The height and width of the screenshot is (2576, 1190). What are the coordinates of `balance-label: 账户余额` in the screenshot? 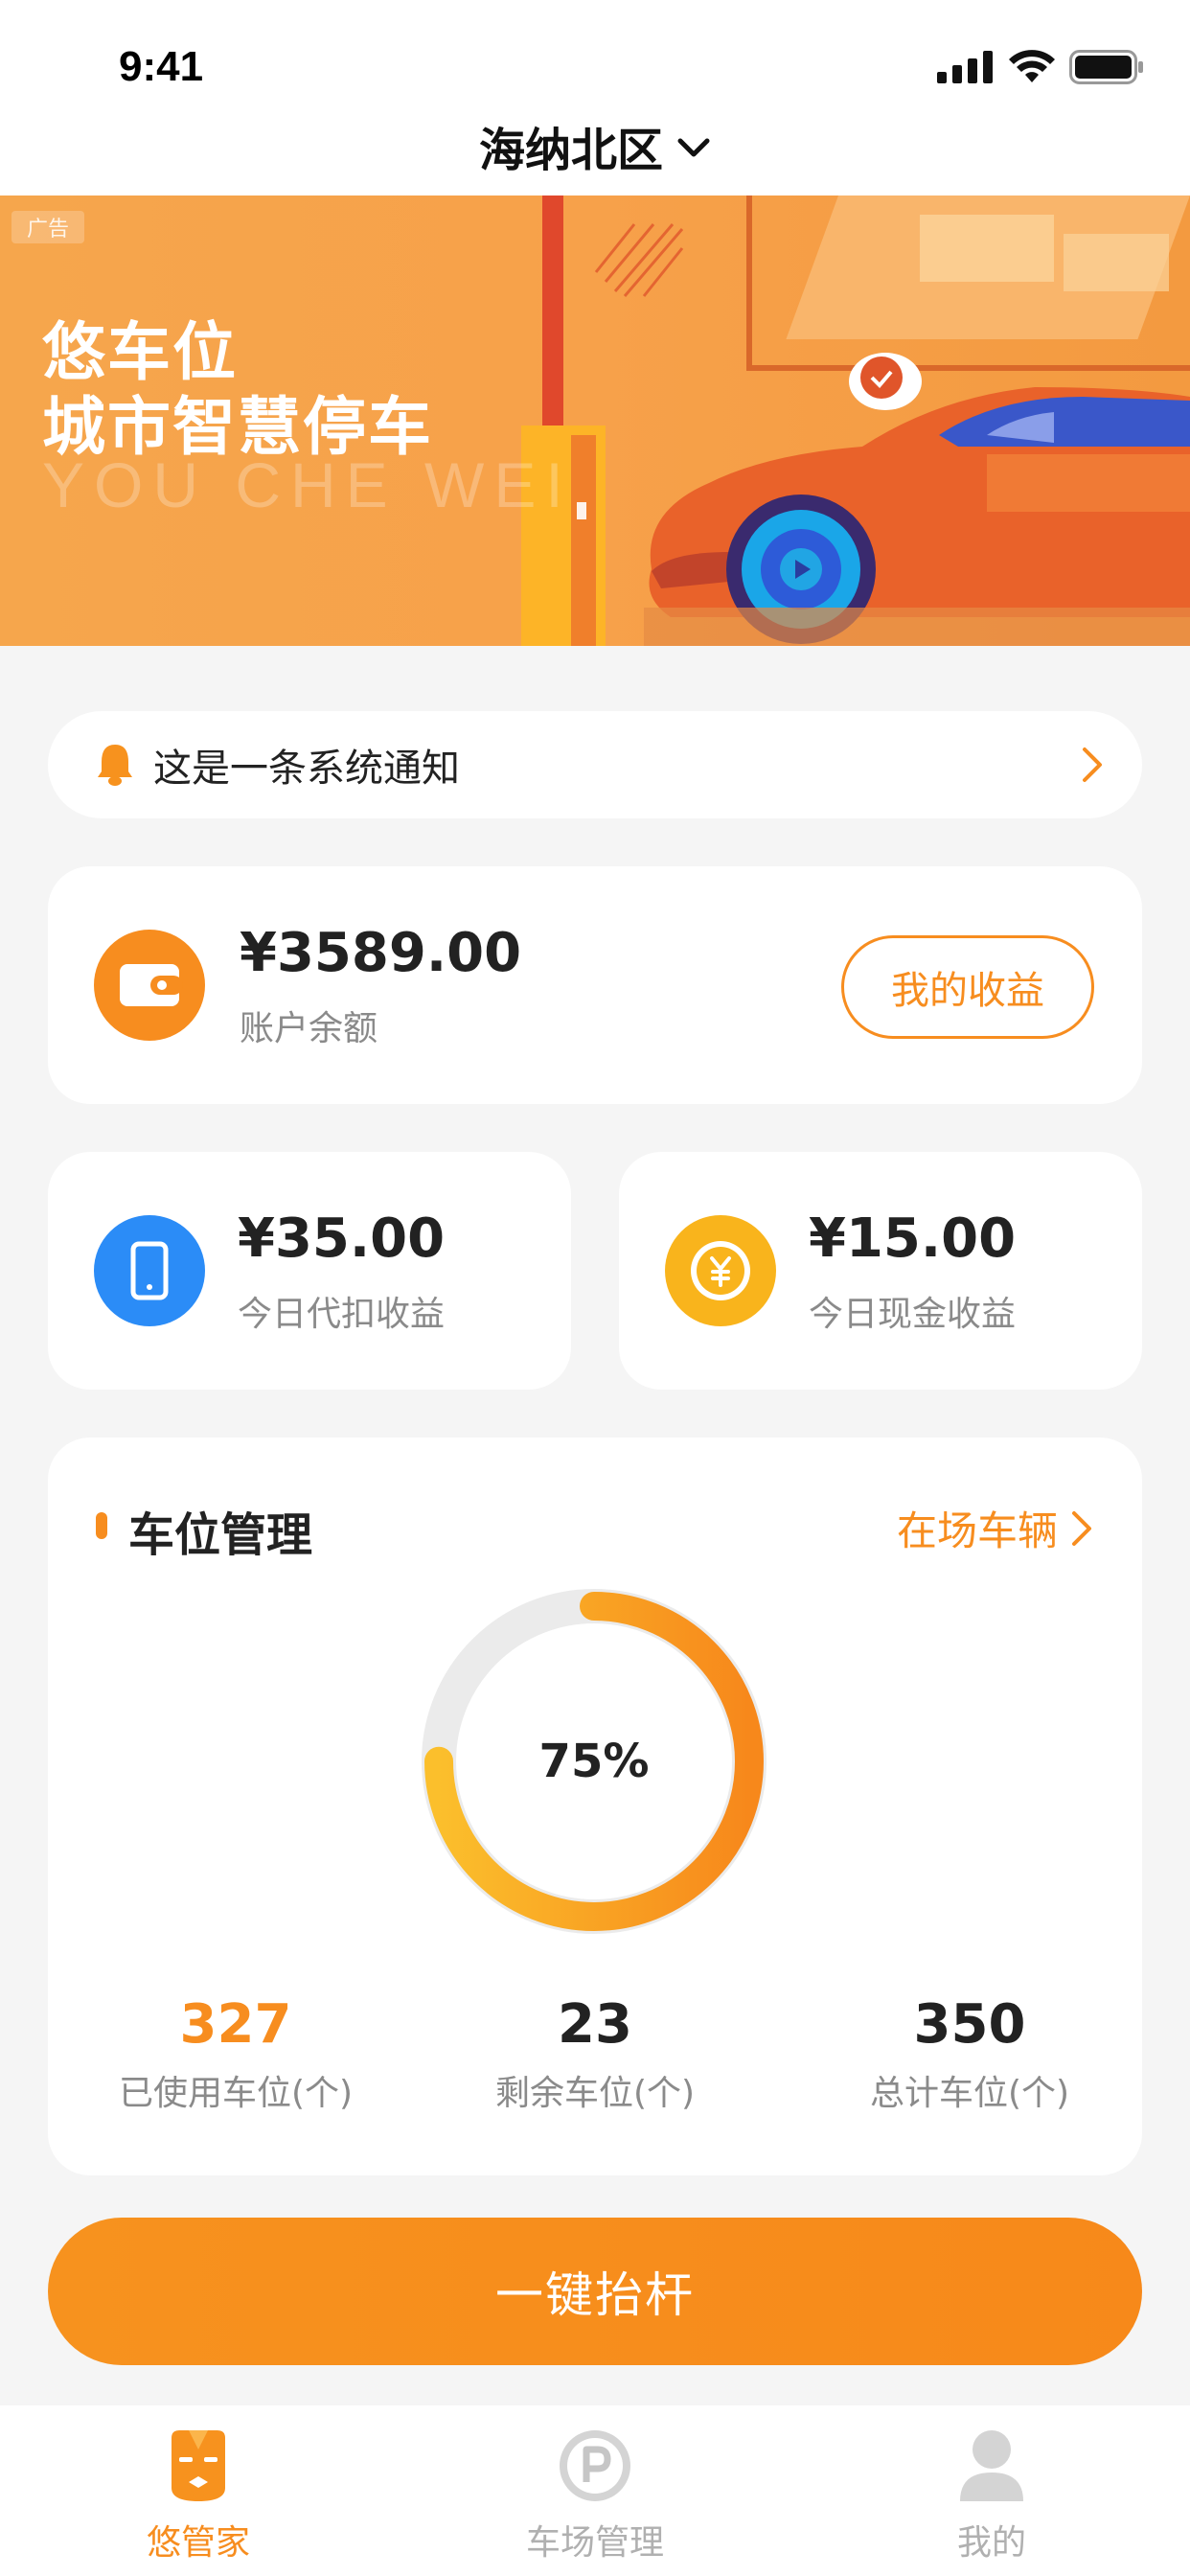 It's located at (309, 1028).